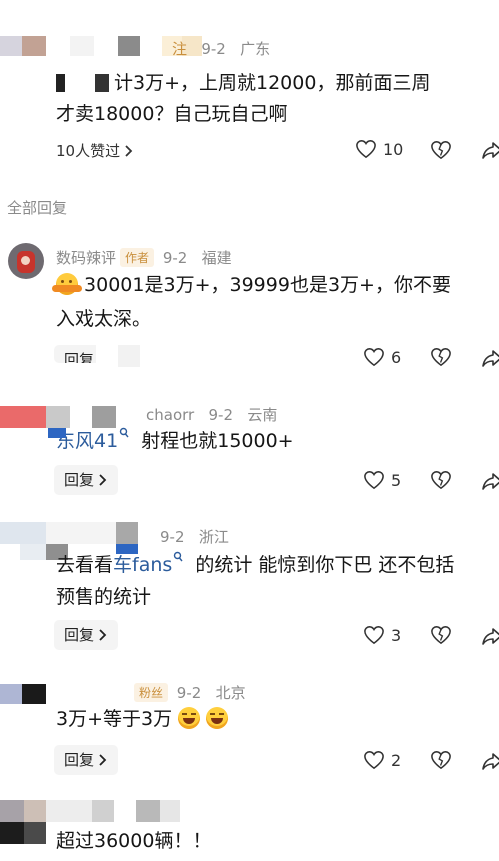 This screenshot has width=499, height=861. I want to click on hug-emoji-icon, so click(67, 284).